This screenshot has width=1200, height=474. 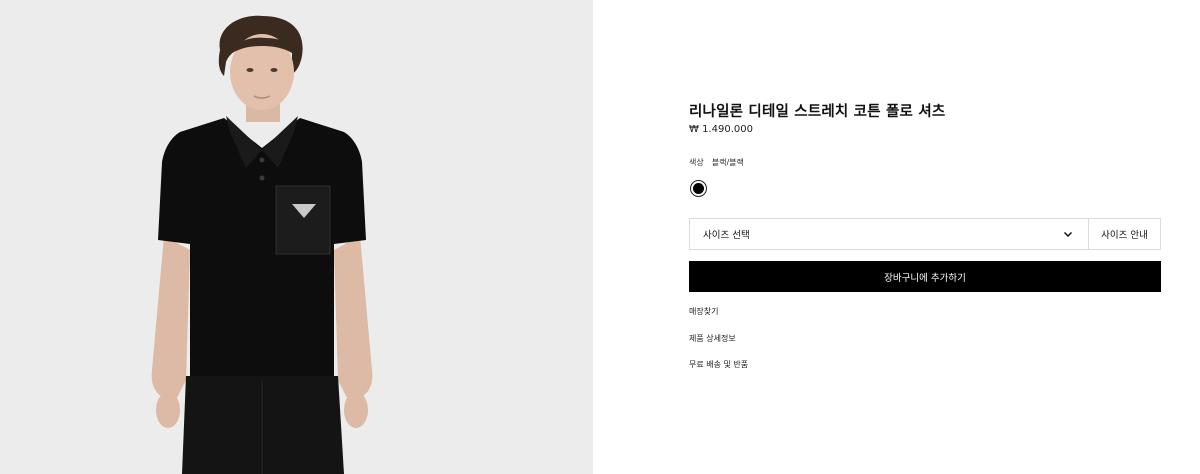 I want to click on size-select-label: 사이즈 선택, so click(x=726, y=235).